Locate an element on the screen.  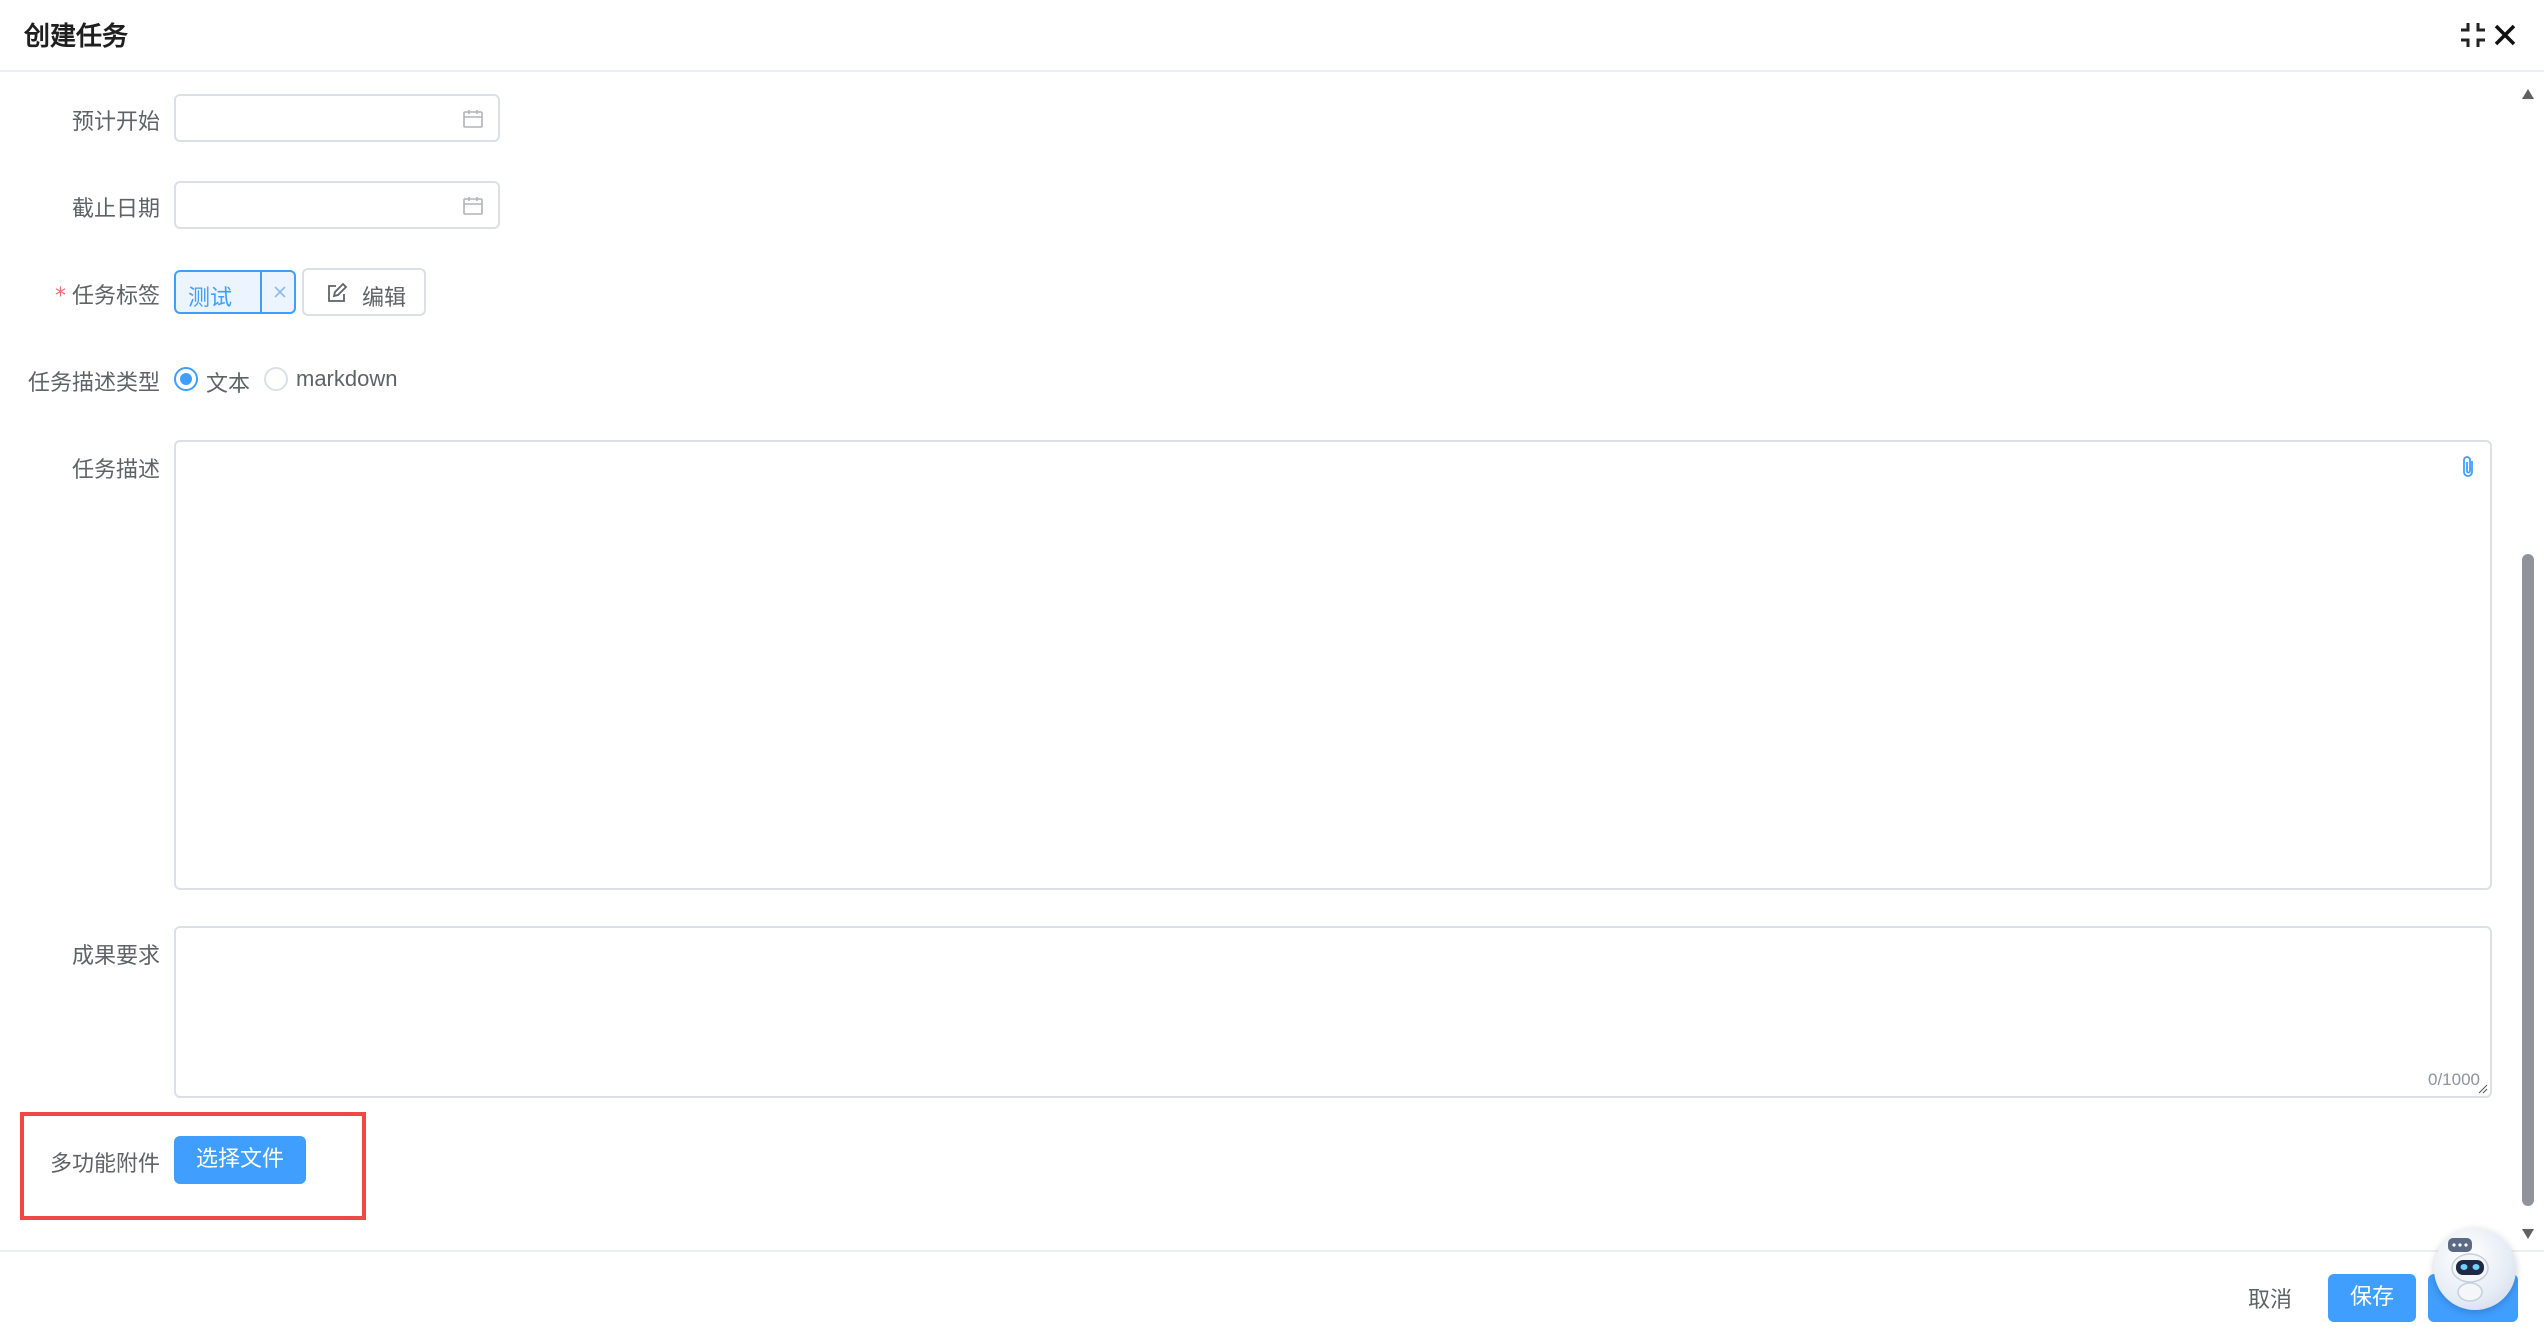
robot-assistant-icon is located at coordinates (2475, 1269).